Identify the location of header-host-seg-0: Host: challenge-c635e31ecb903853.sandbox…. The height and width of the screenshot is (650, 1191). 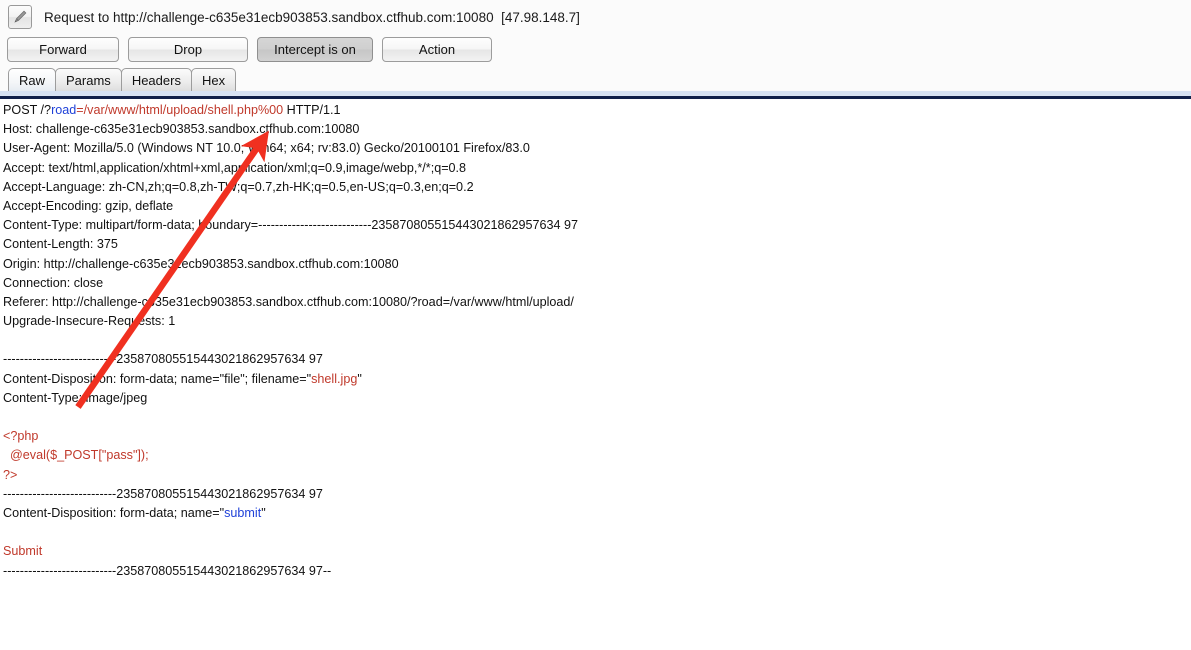
(181, 129).